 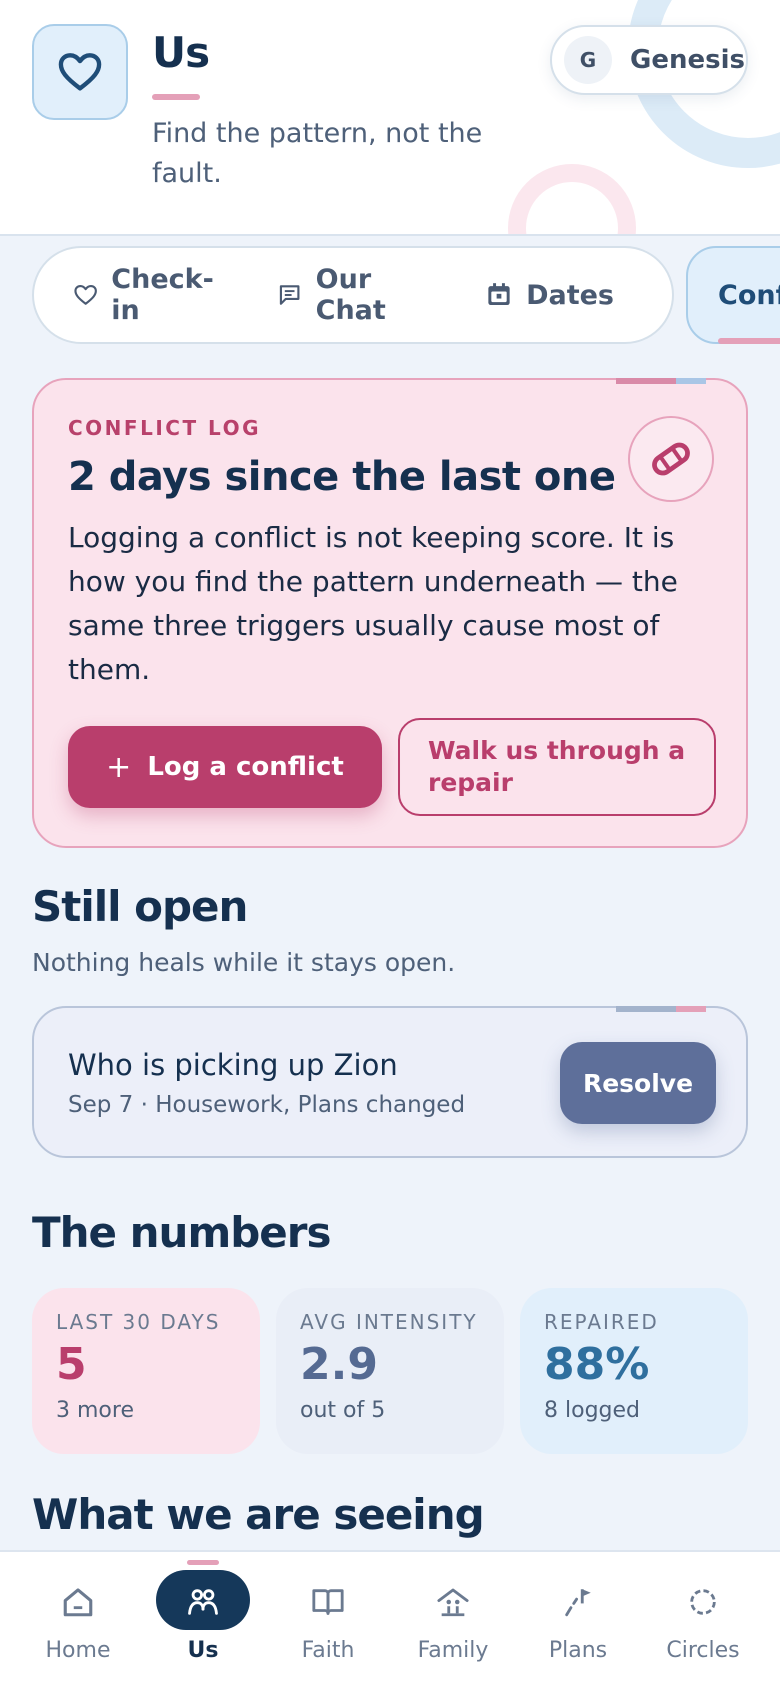 I want to click on repair-walkthrough-button: Walk us through a repair, so click(x=557, y=767).